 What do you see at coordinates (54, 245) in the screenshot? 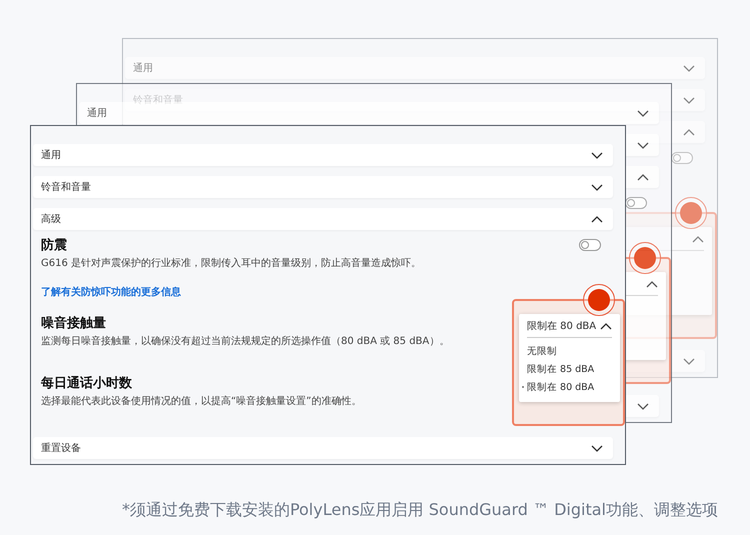
I see `setting-title: 防震` at bounding box center [54, 245].